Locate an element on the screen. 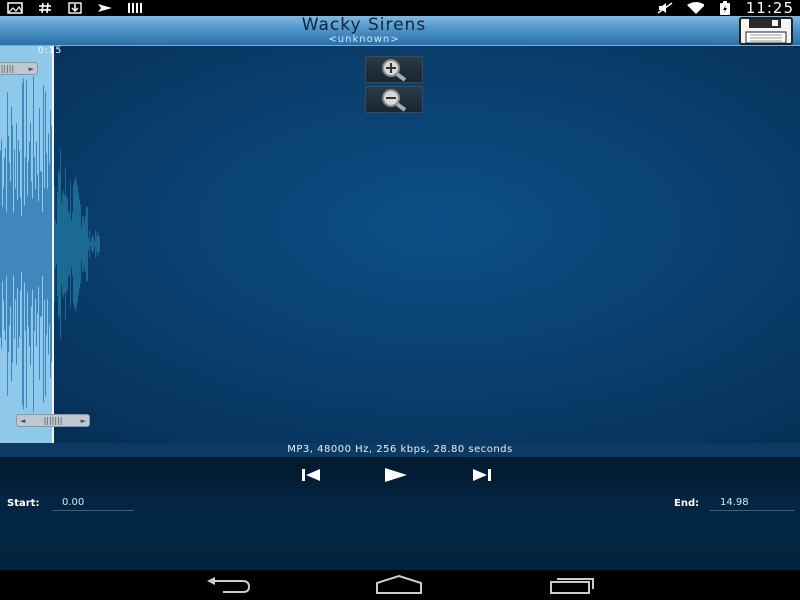 This screenshot has height=600, width=800. handle-grip: ||||||| is located at coordinates (53, 420).